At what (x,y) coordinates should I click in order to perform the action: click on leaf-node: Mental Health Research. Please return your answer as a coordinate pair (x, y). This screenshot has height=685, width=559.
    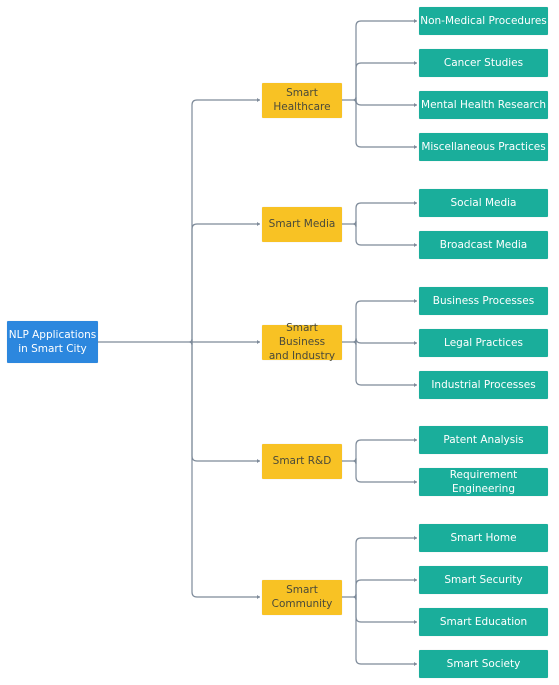
    Looking at the image, I should click on (483, 105).